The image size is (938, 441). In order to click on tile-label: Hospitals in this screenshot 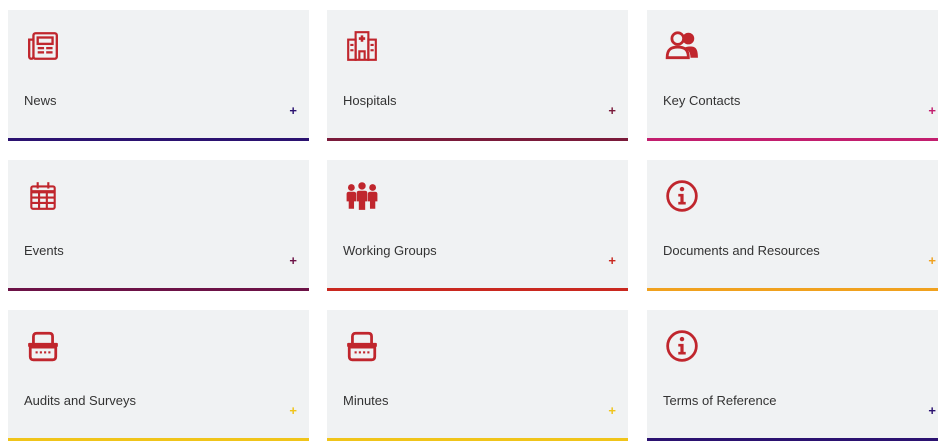, I will do `click(370, 100)`.